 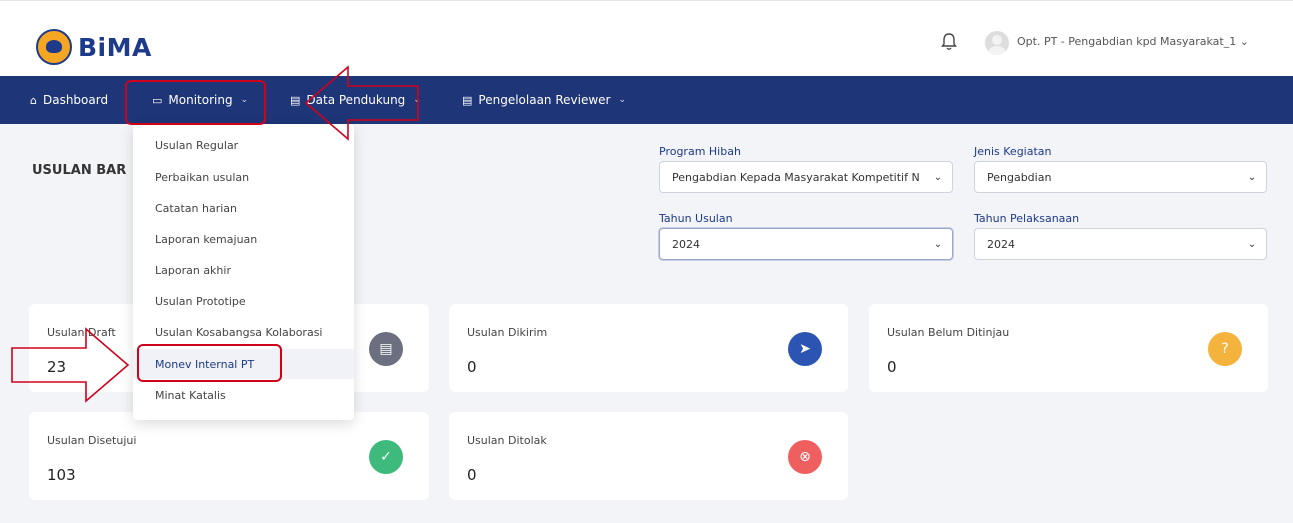 What do you see at coordinates (805, 457) in the screenshot?
I see `x-circle-icon: ⊗` at bounding box center [805, 457].